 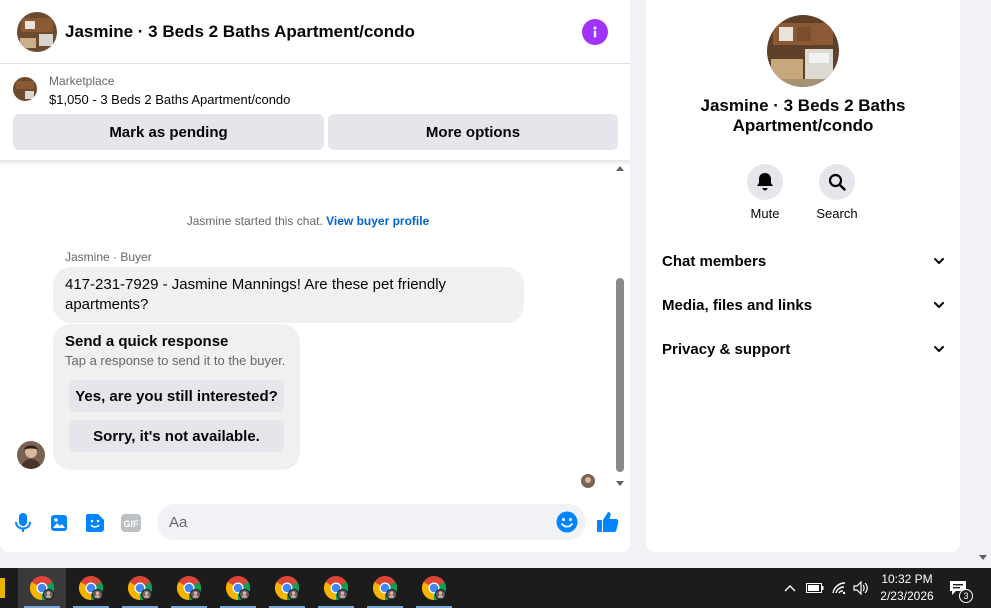 I want to click on listing-avatar, so click(x=37, y=31).